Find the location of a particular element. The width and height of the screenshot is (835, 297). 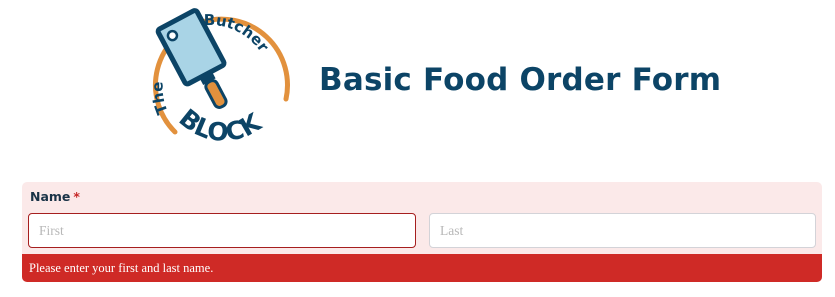

butcher-block-logo: The Butcher BLOCK is located at coordinates (215, 81).